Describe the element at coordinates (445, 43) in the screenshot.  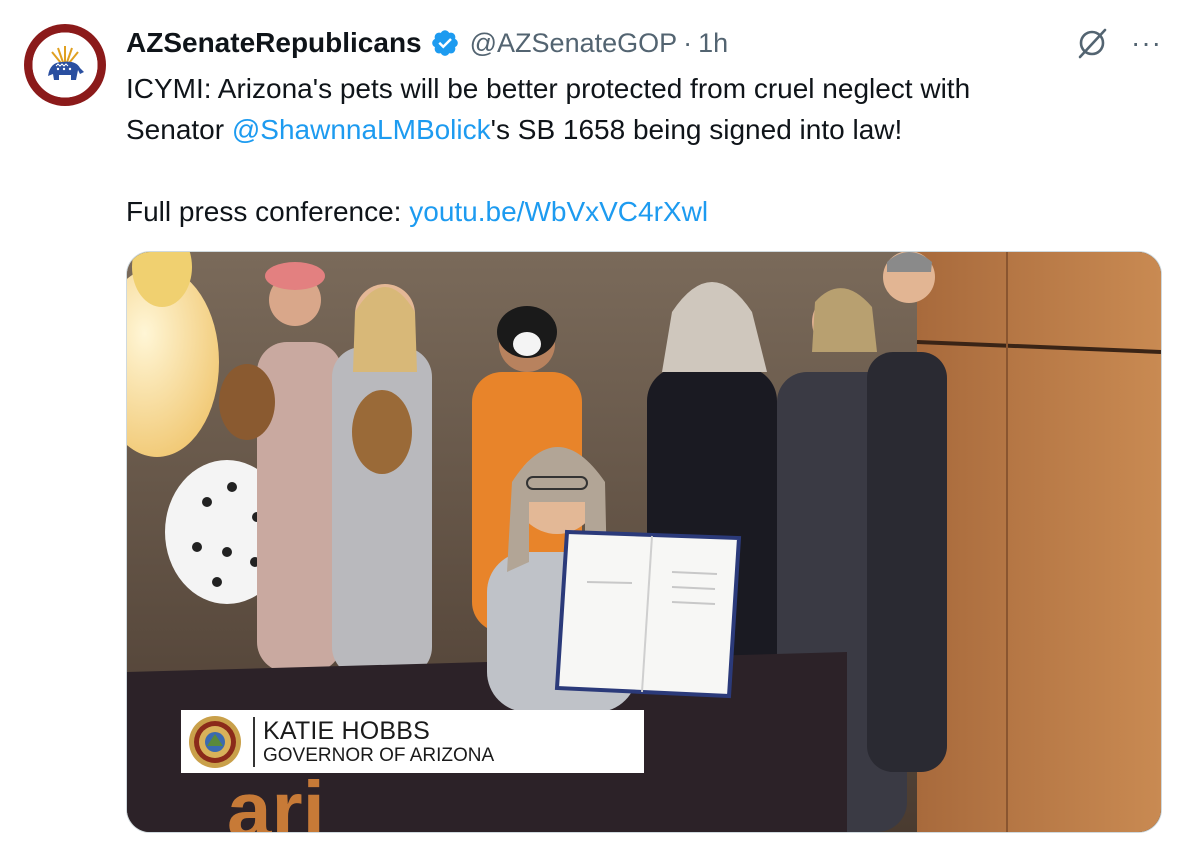
I see `verified-badge-icon` at that location.